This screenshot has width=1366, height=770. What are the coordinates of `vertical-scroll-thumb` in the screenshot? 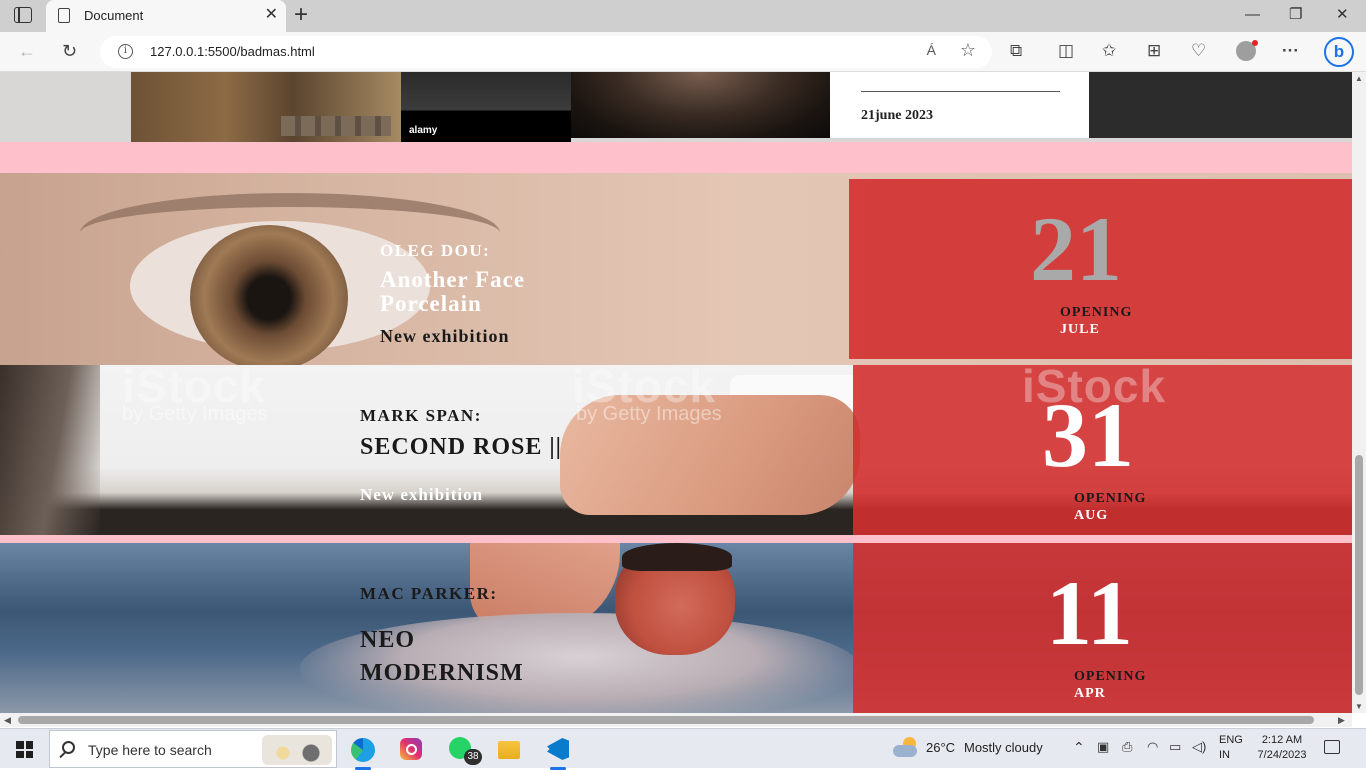 It's located at (1359, 575).